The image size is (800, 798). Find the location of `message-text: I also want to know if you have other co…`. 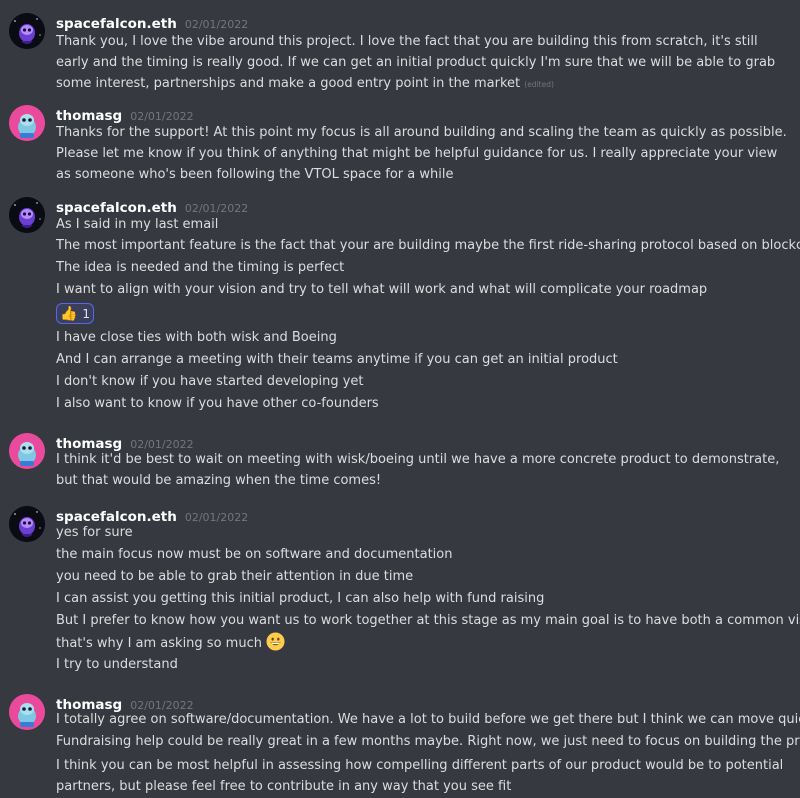

message-text: I also want to know if you have other co… is located at coordinates (217, 403).